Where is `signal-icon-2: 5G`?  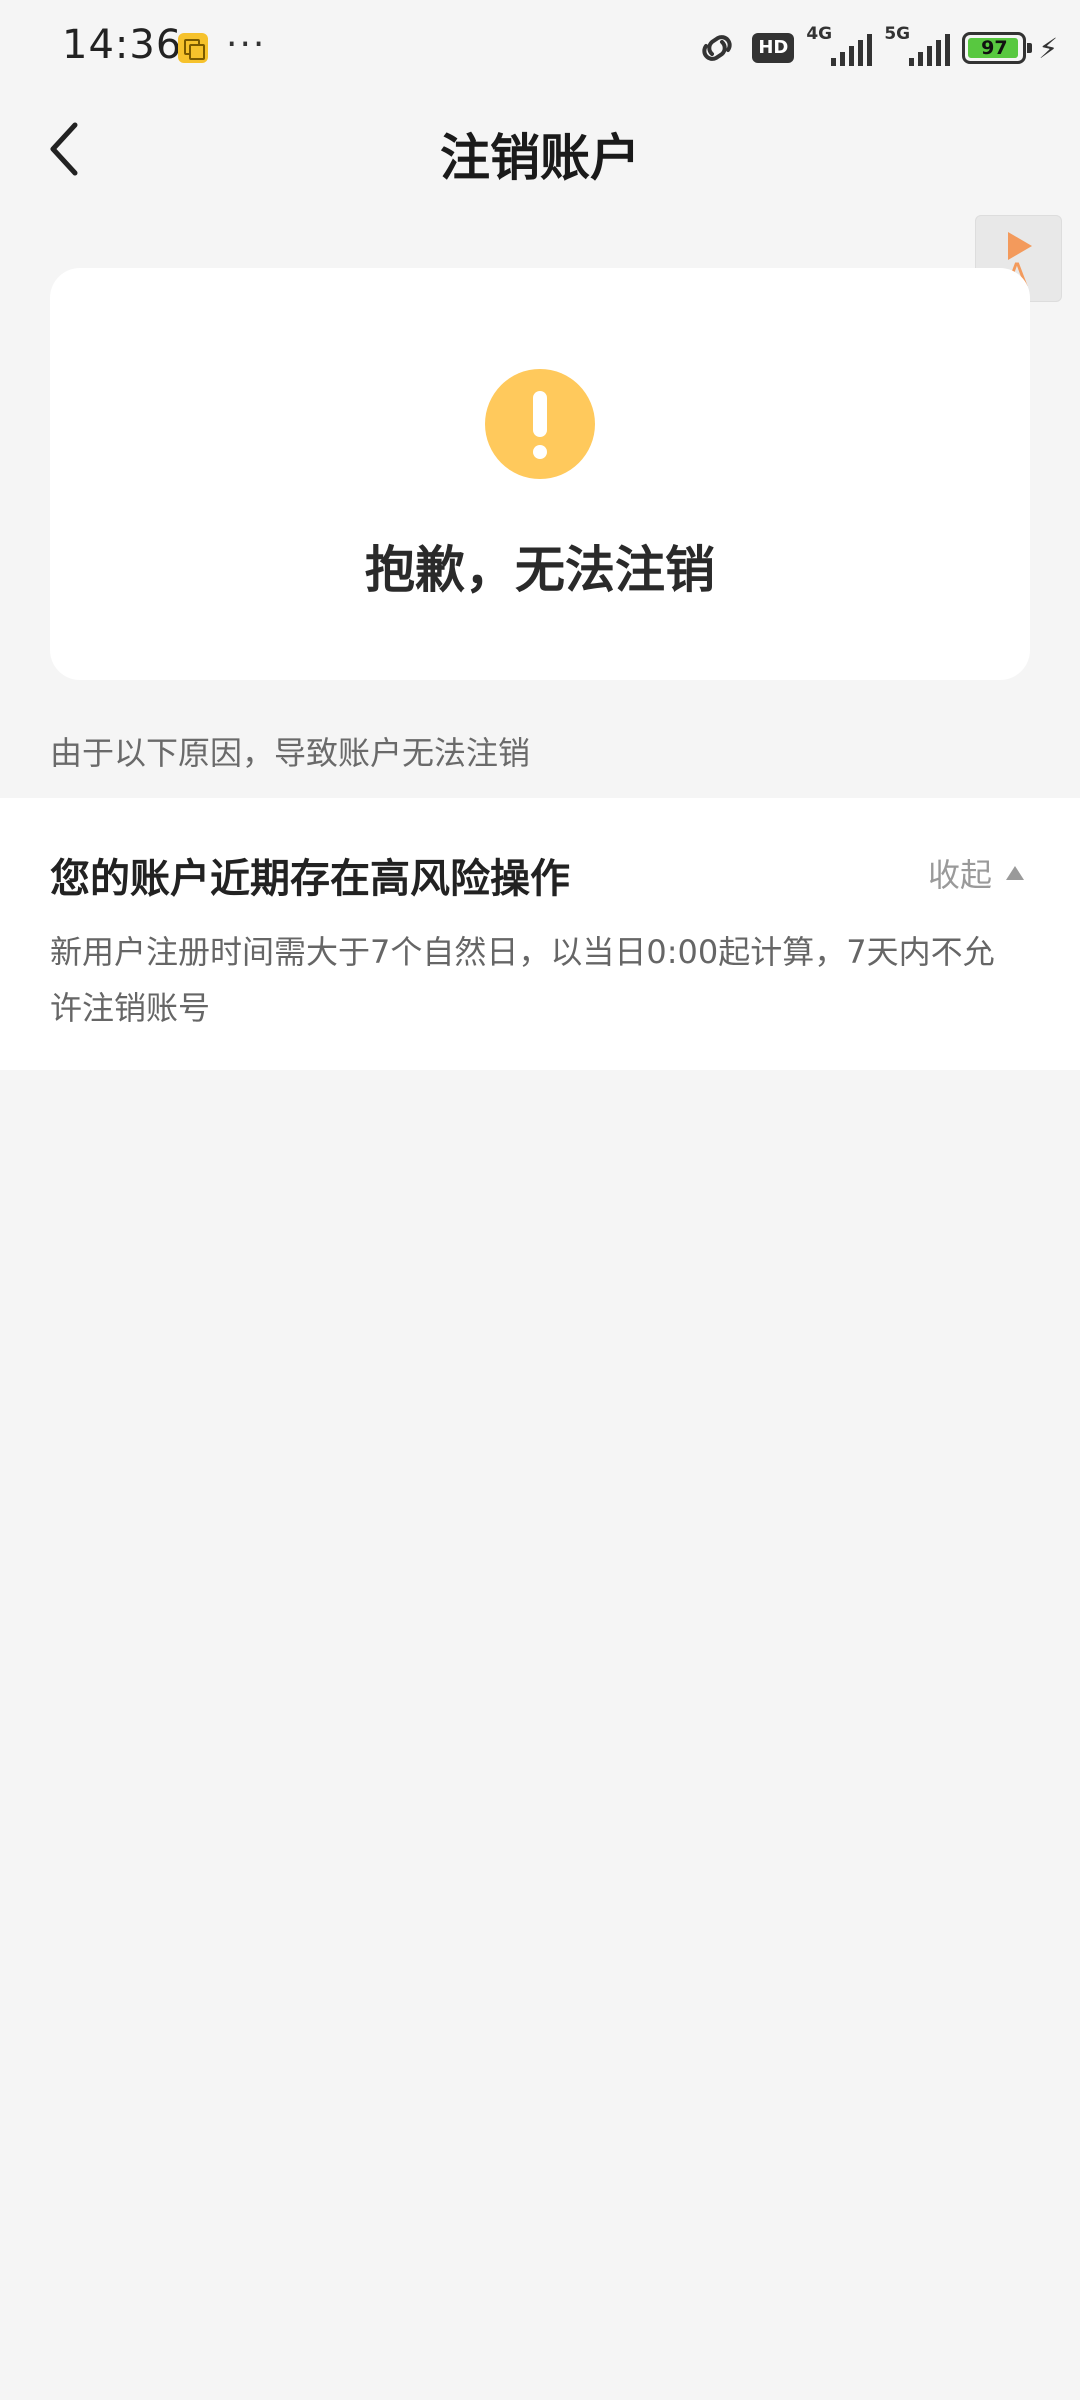
signal-icon-2: 5G is located at coordinates (917, 46).